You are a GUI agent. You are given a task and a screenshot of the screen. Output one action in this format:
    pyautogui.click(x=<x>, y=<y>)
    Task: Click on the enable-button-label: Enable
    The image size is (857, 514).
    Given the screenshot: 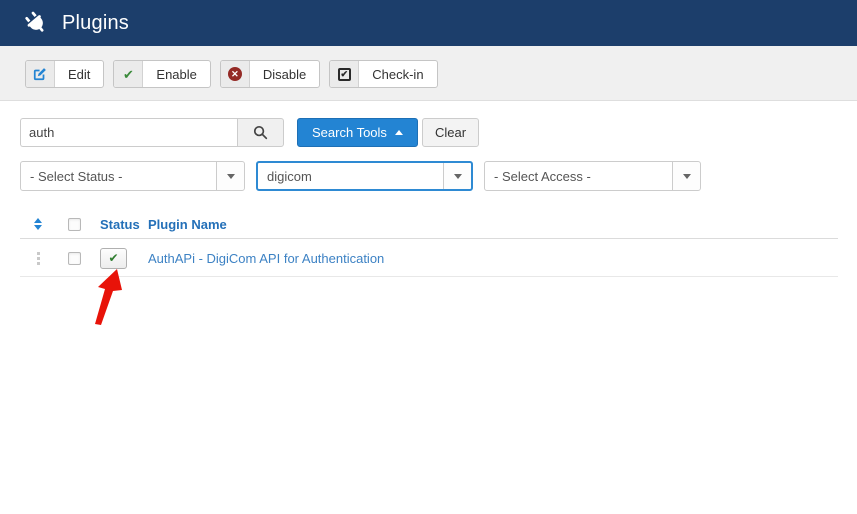 What is the action you would take?
    pyautogui.click(x=176, y=74)
    